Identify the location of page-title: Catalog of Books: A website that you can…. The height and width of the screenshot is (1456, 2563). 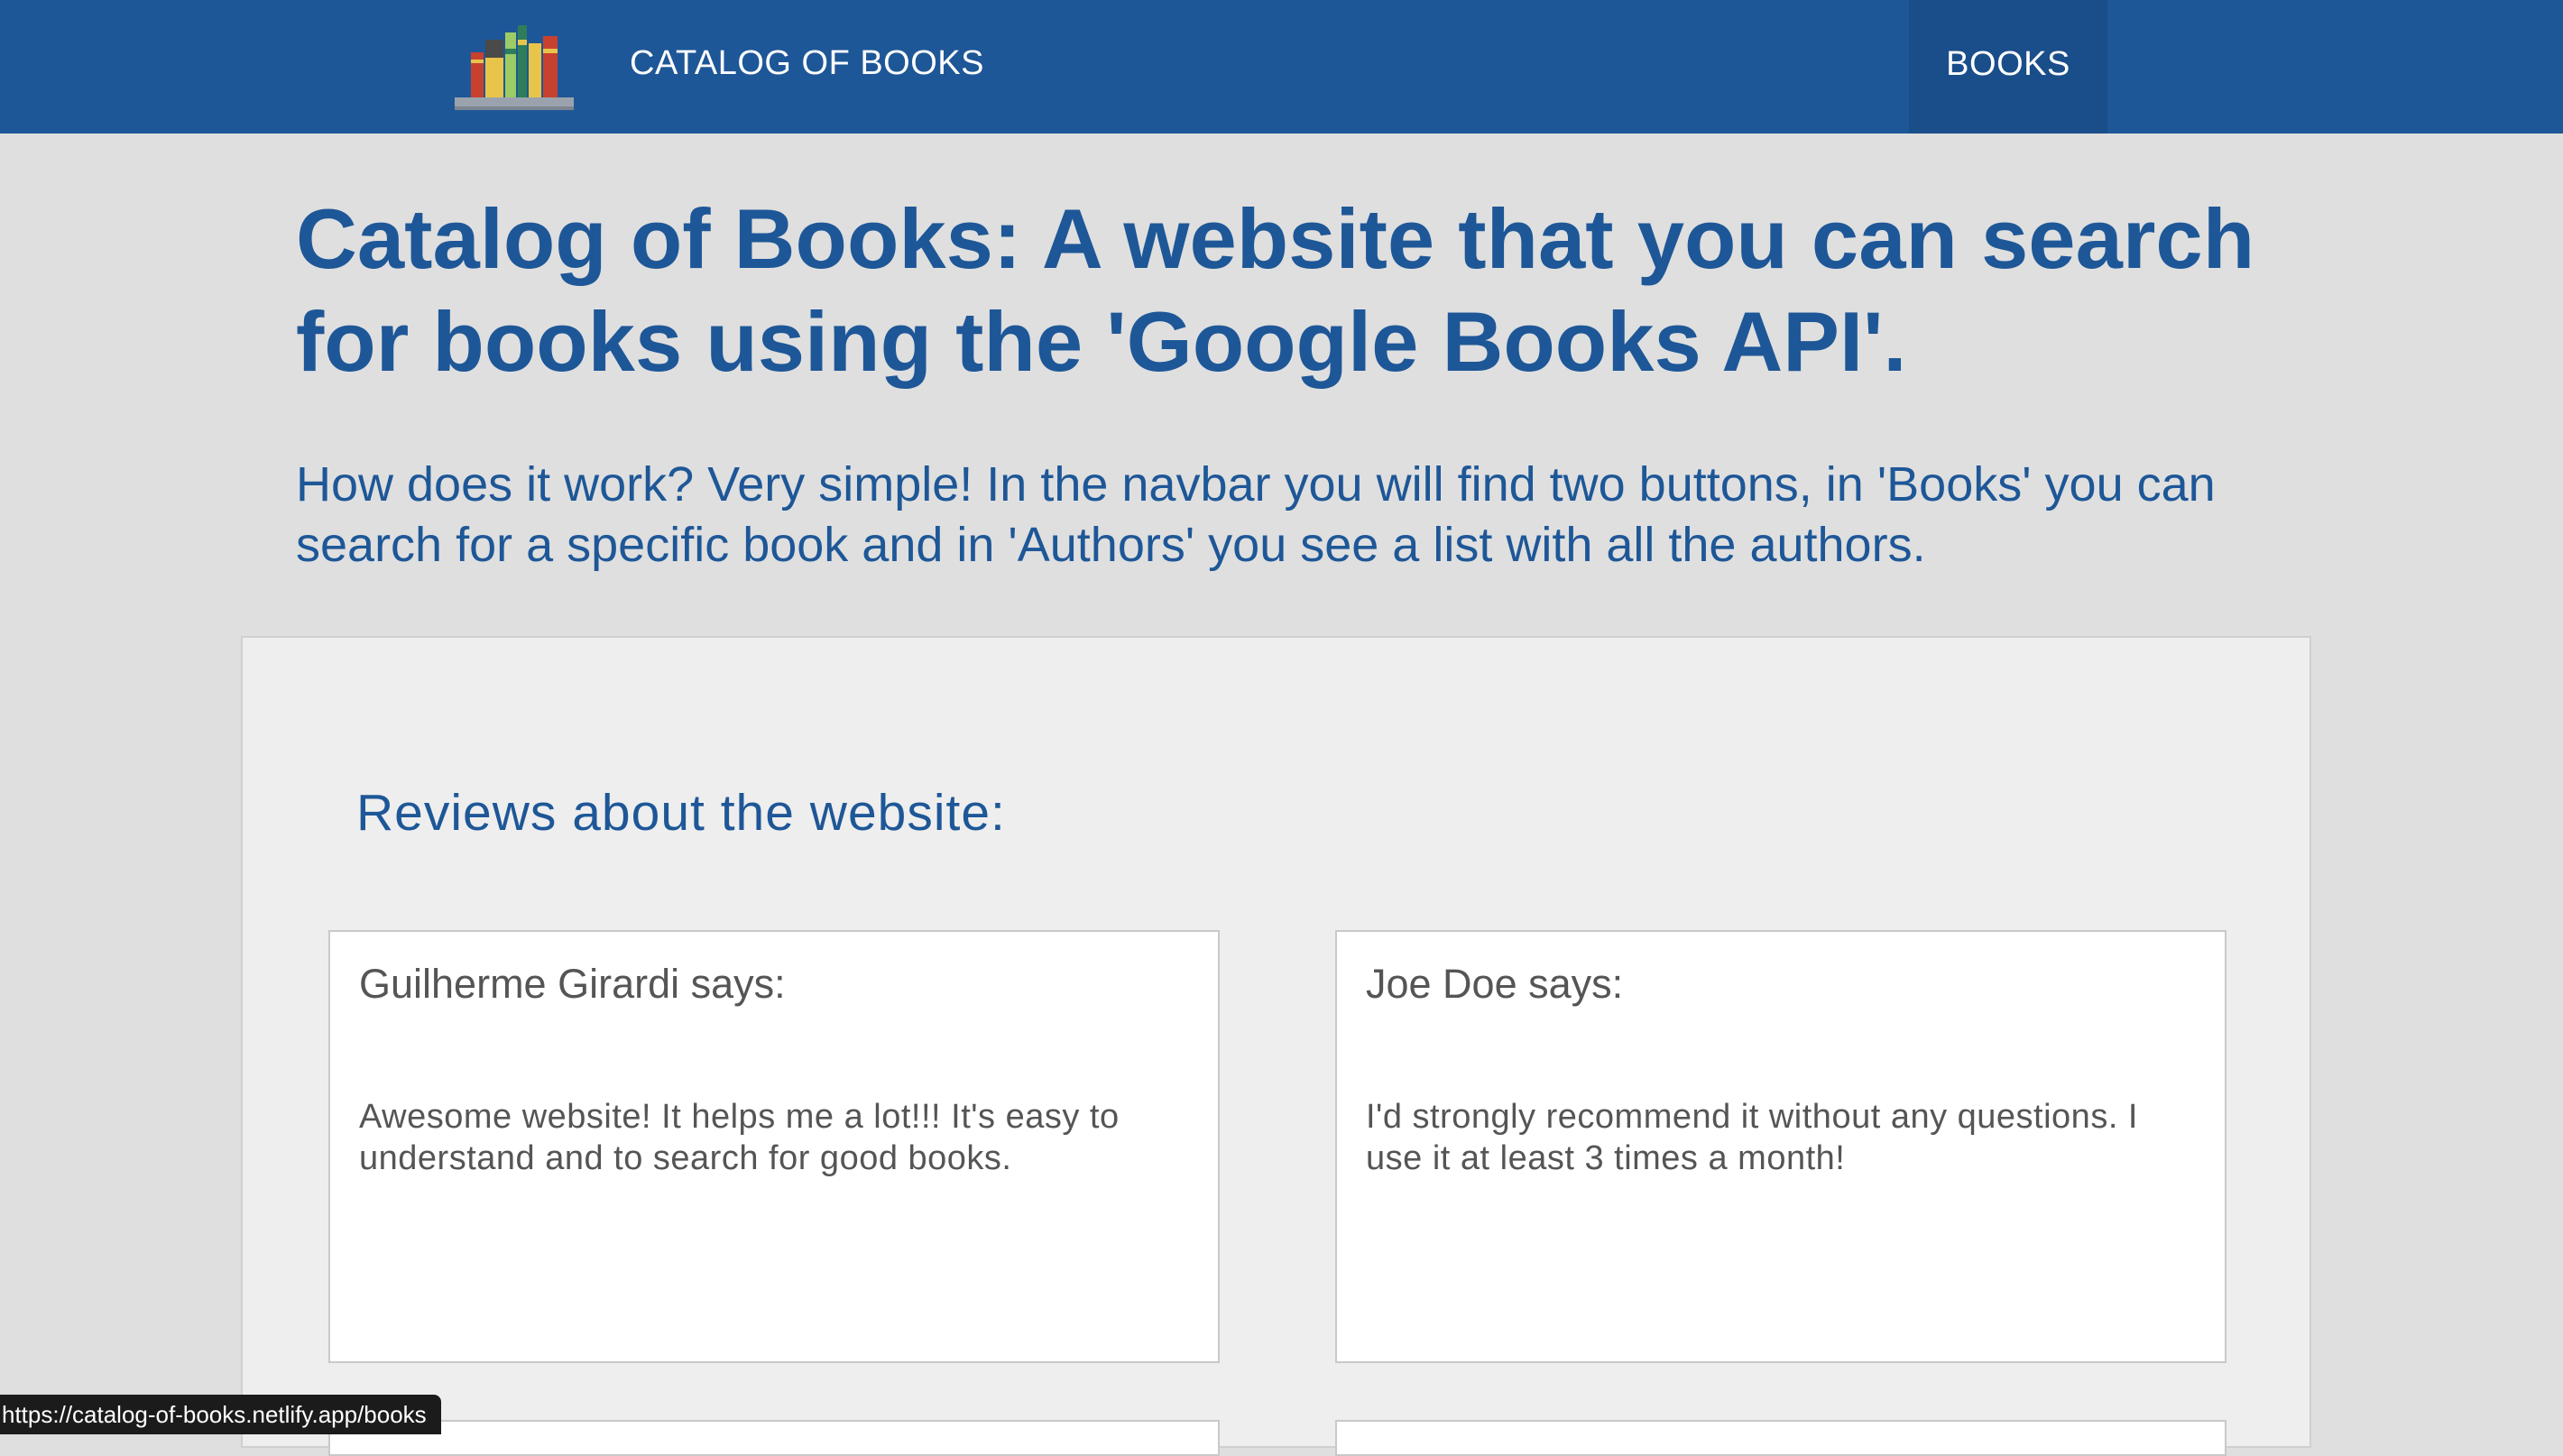
(1275, 290).